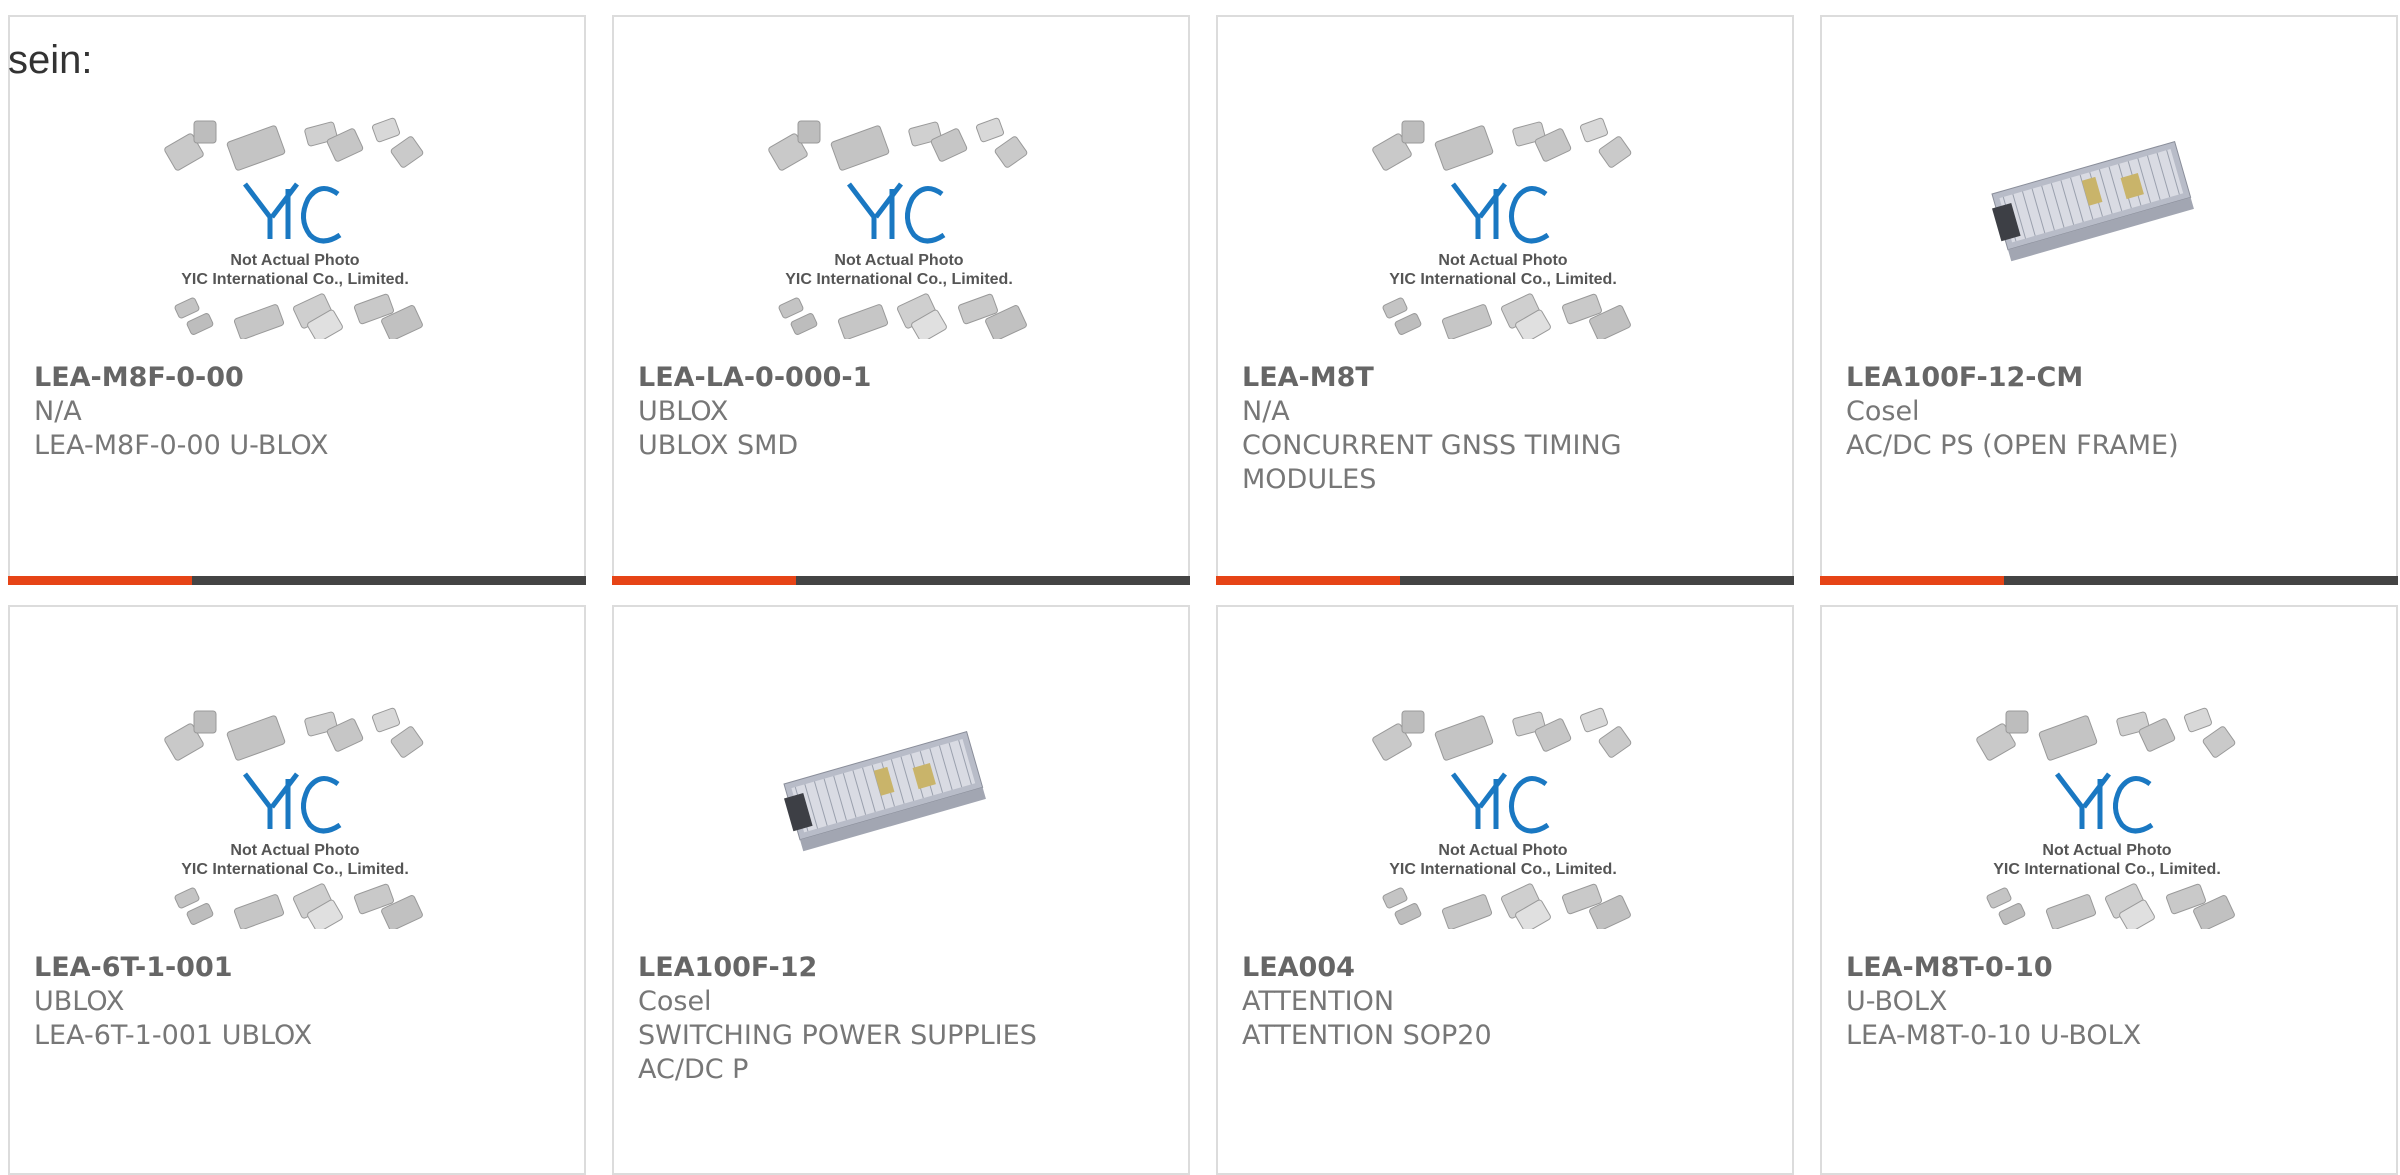  Describe the element at coordinates (1507, 968) in the screenshot. I see `part-number-link: LEA004` at that location.